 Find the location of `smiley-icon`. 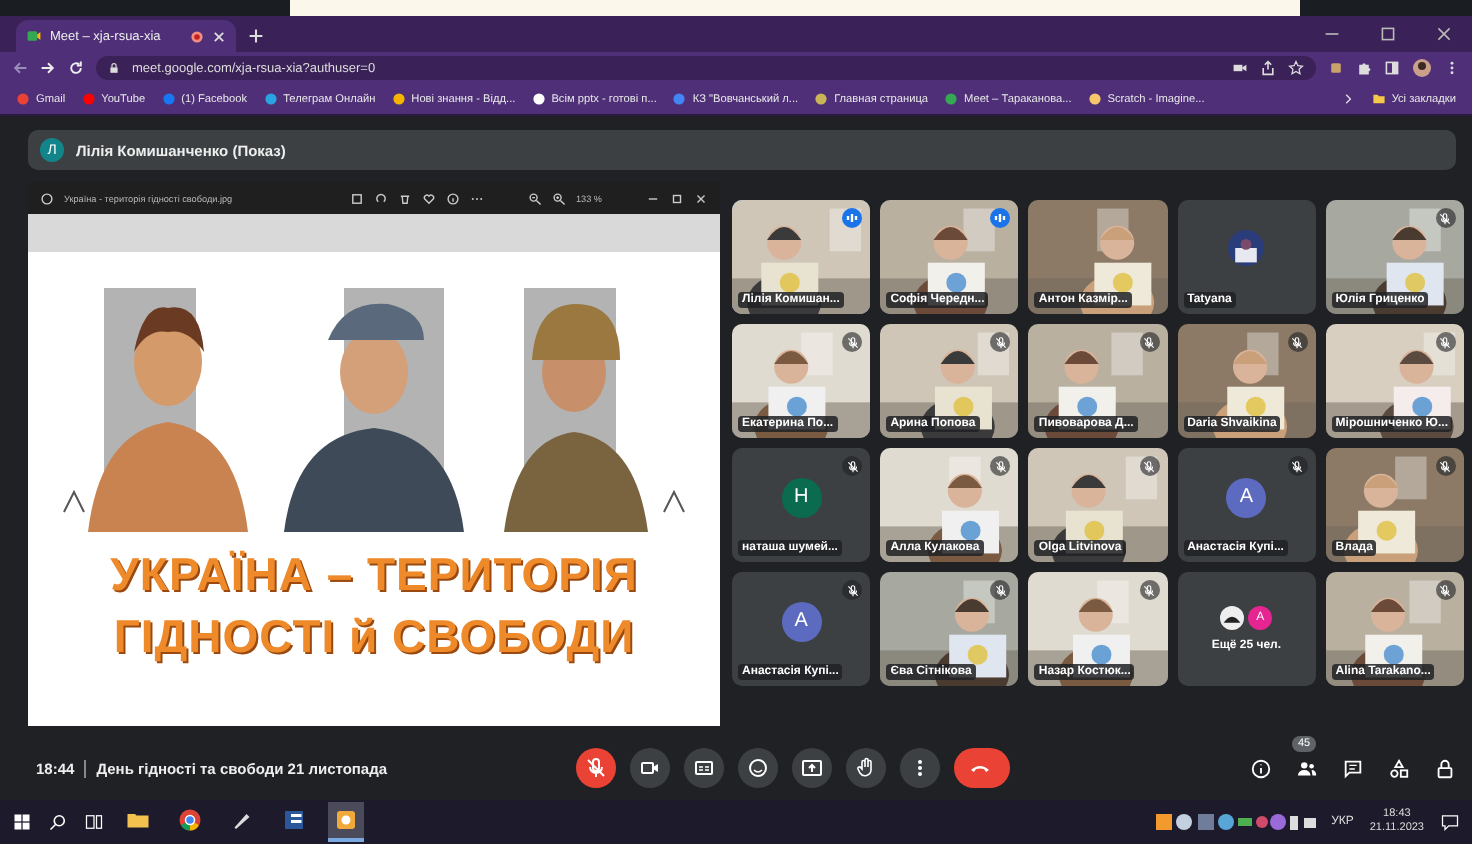

smiley-icon is located at coordinates (758, 768).